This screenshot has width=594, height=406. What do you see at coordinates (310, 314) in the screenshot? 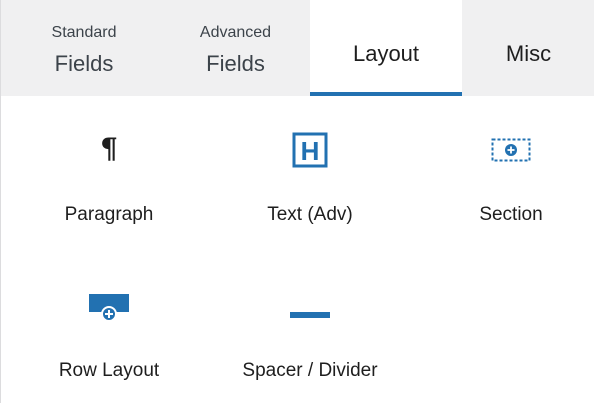
I see `divider-icon` at bounding box center [310, 314].